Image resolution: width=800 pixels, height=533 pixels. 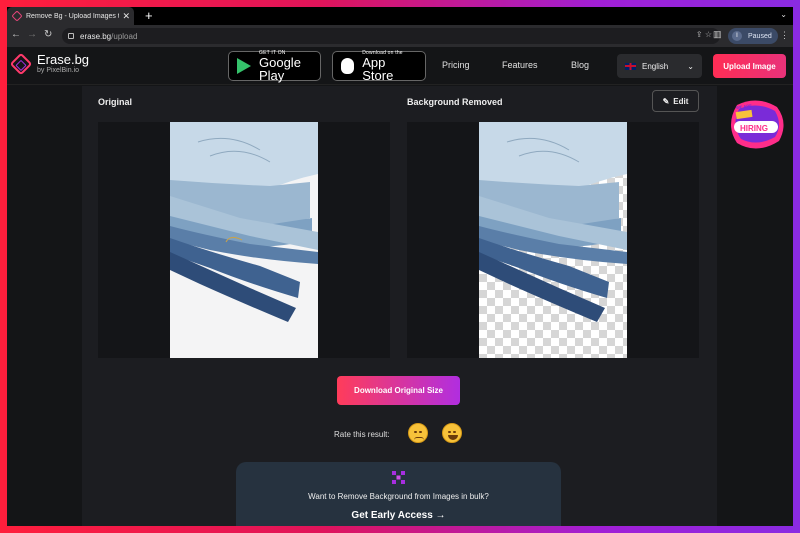 What do you see at coordinates (32, 34) in the screenshot?
I see `forward-arrow-icon: →` at bounding box center [32, 34].